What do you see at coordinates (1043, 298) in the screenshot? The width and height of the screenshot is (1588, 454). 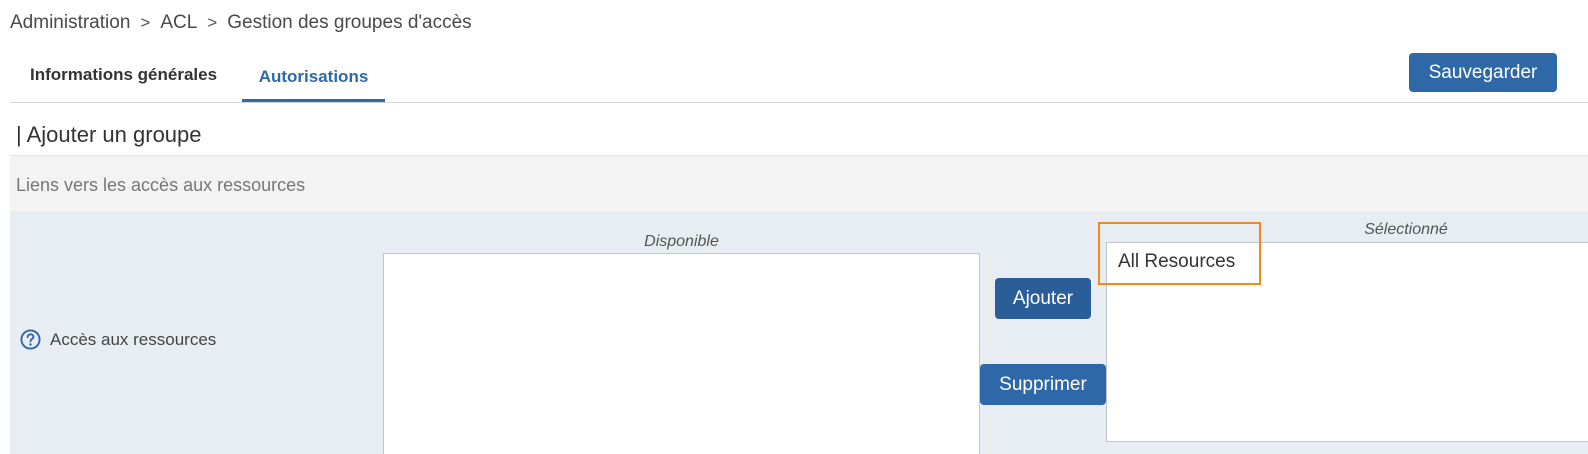 I see `add-button: Ajouter` at bounding box center [1043, 298].